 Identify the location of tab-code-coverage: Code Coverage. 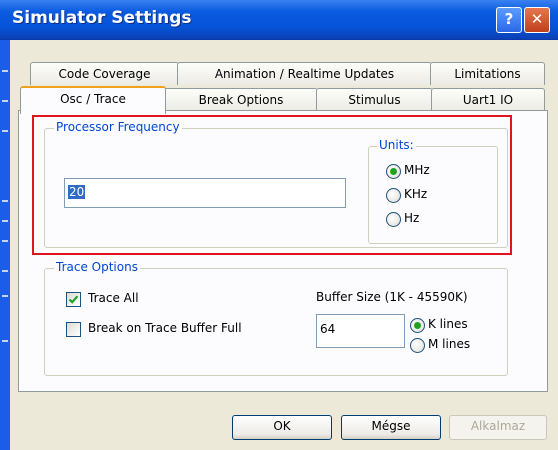
(104, 73).